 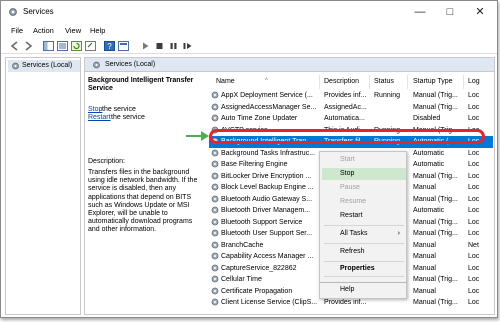 I want to click on close-button: ✕, so click(x=480, y=12).